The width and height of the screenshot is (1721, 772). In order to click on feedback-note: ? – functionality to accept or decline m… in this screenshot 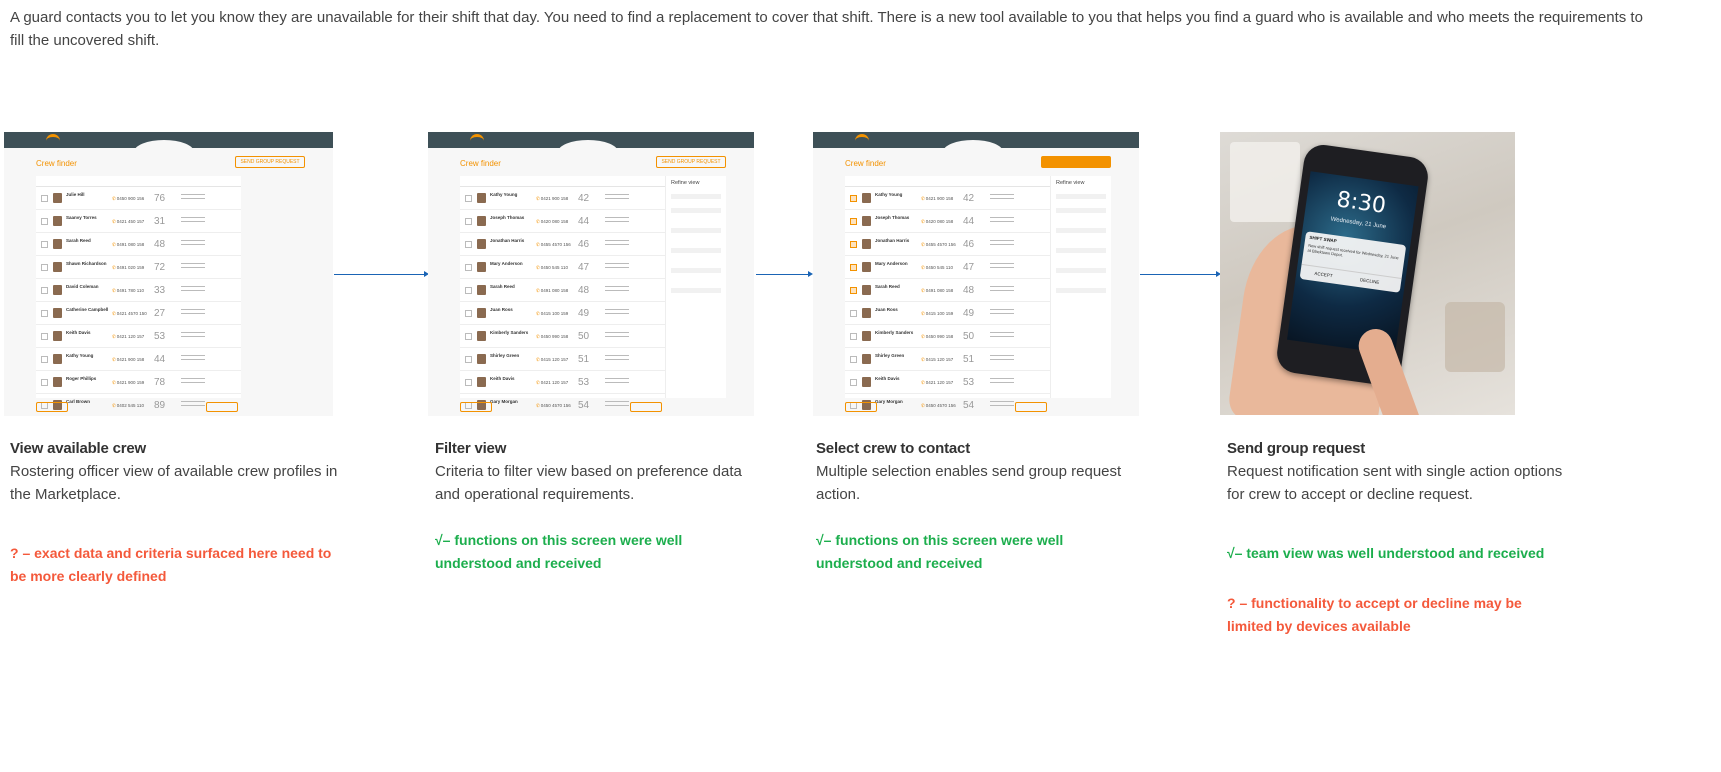, I will do `click(1374, 614)`.